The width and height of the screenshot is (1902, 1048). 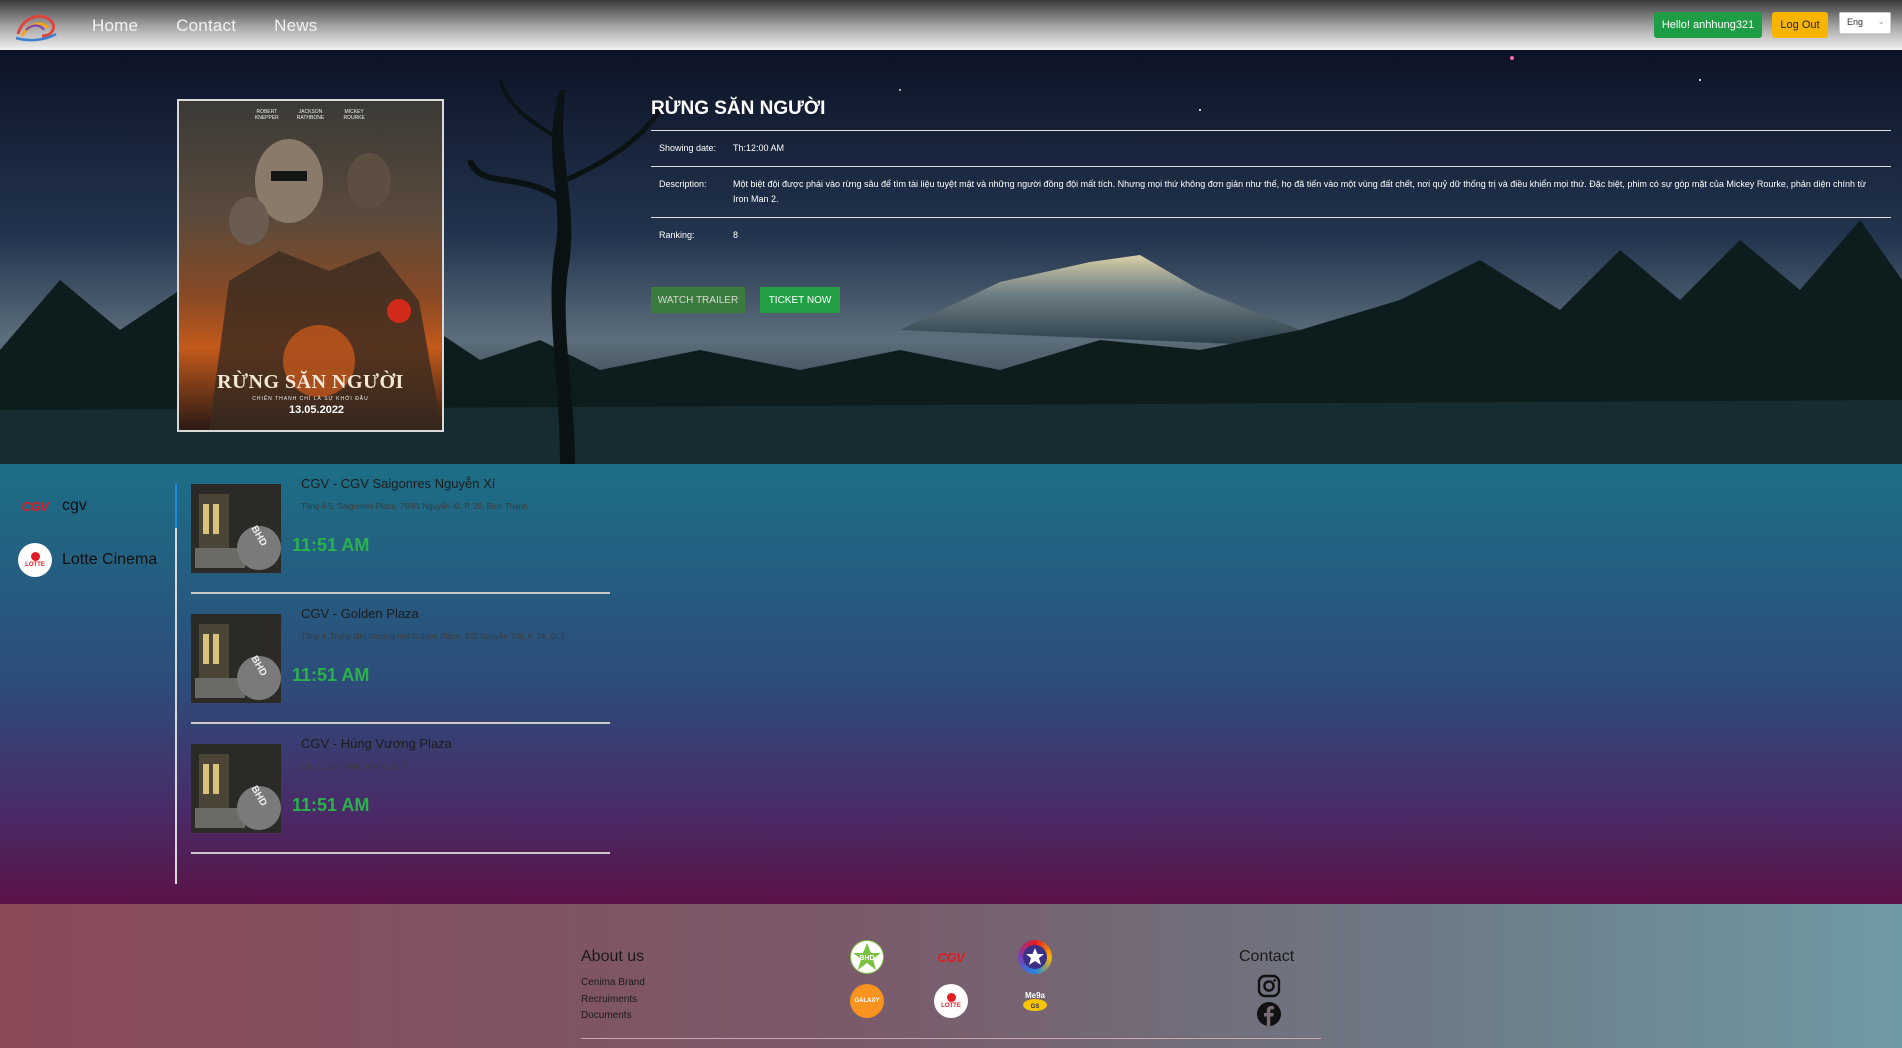 I want to click on footer-link-recruitments: Recruiments, so click(x=613, y=1000).